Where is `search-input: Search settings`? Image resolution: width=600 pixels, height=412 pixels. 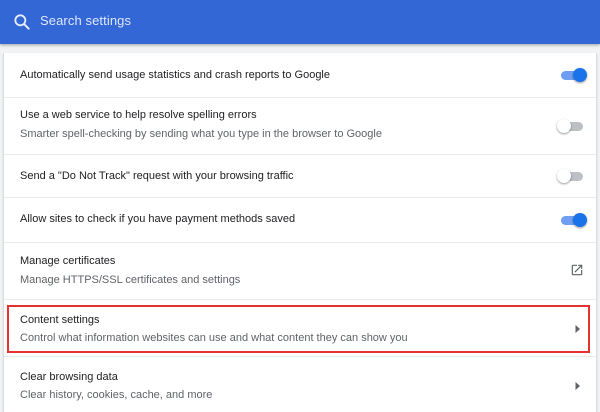 search-input: Search settings is located at coordinates (300, 22).